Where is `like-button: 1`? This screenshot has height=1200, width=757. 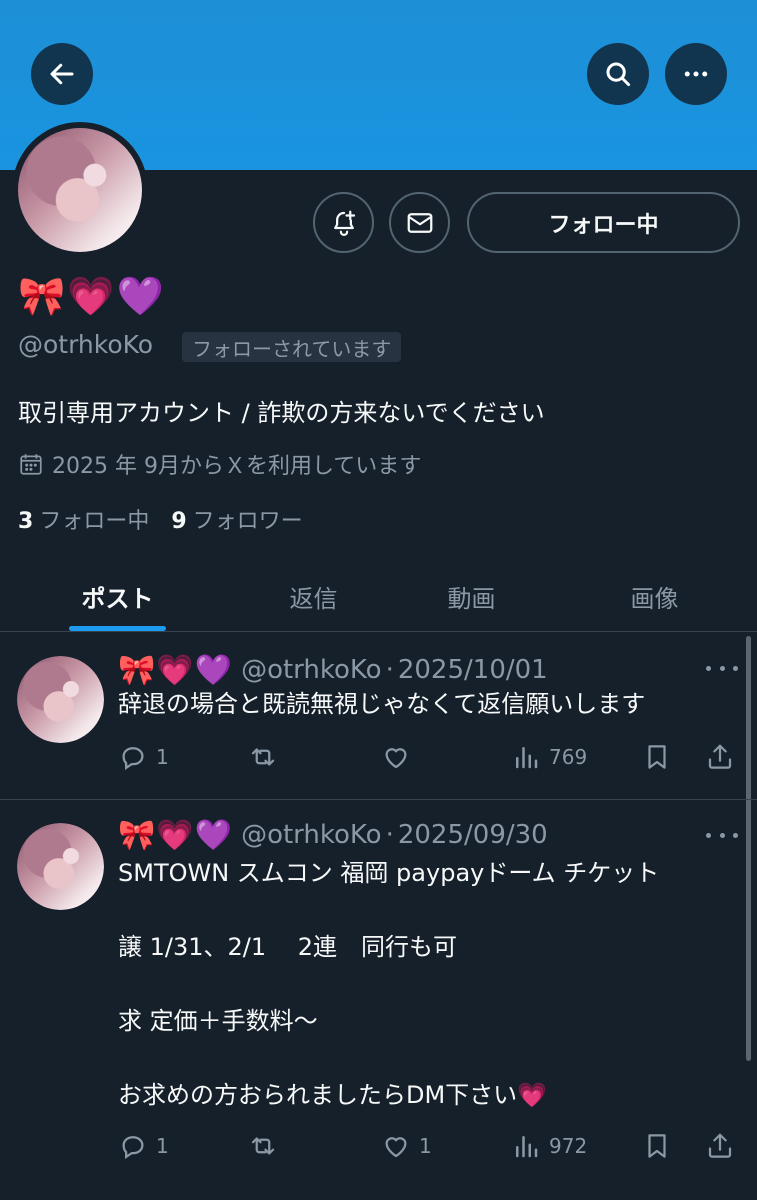 like-button: 1 is located at coordinates (406, 1146).